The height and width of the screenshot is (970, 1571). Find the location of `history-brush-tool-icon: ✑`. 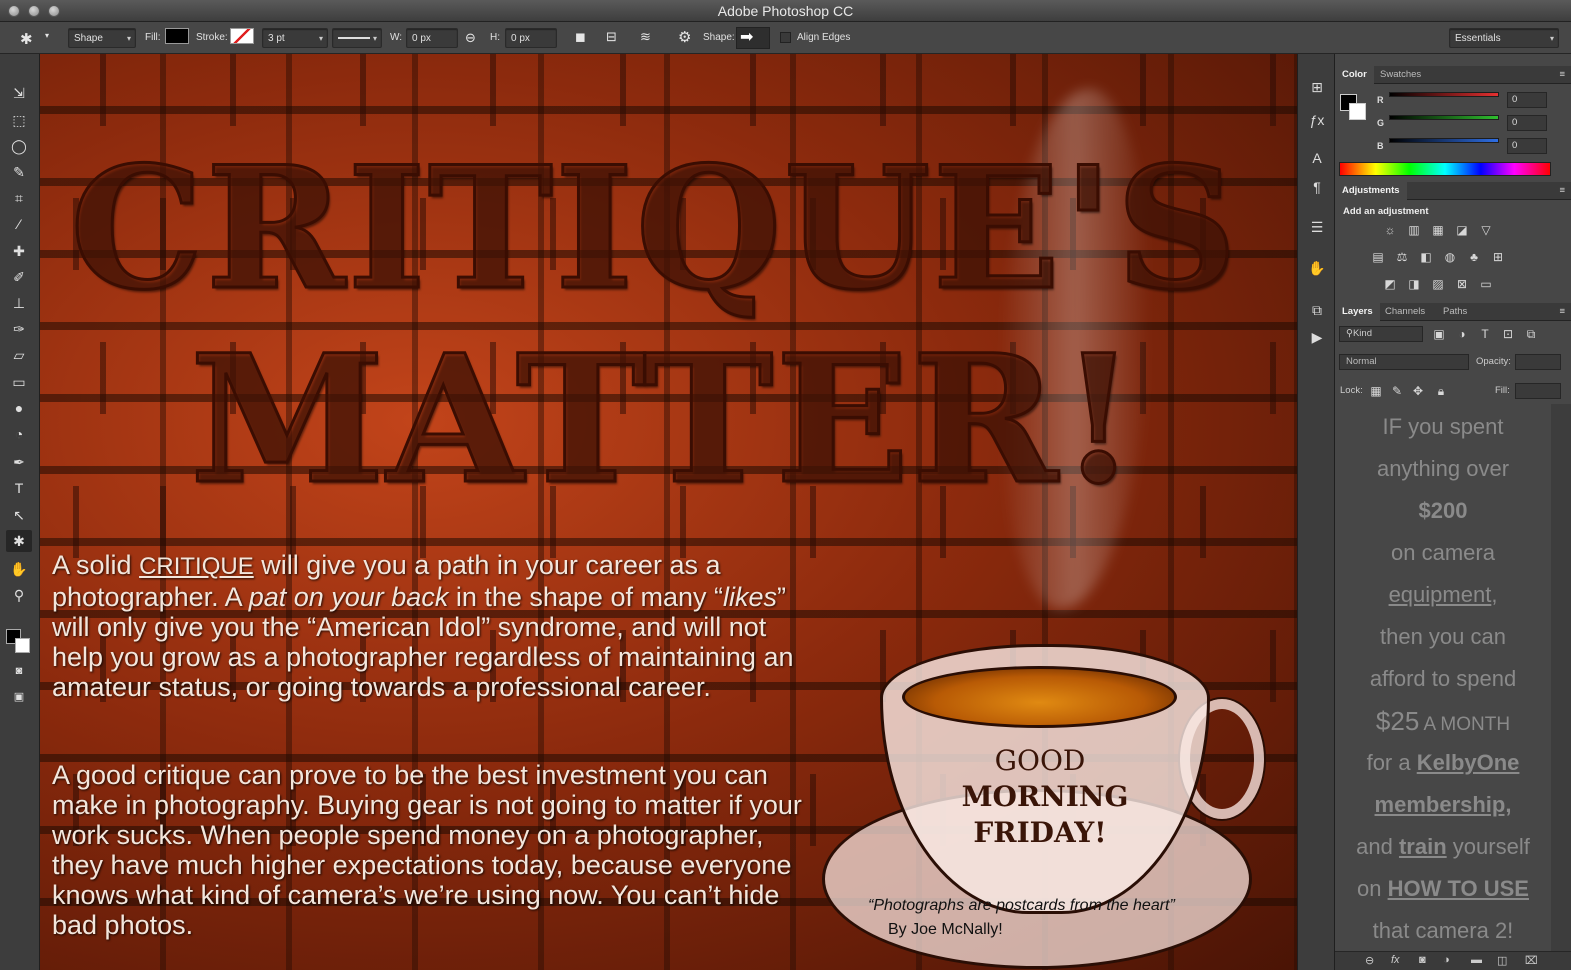

history-brush-tool-icon: ✑ is located at coordinates (19, 329).